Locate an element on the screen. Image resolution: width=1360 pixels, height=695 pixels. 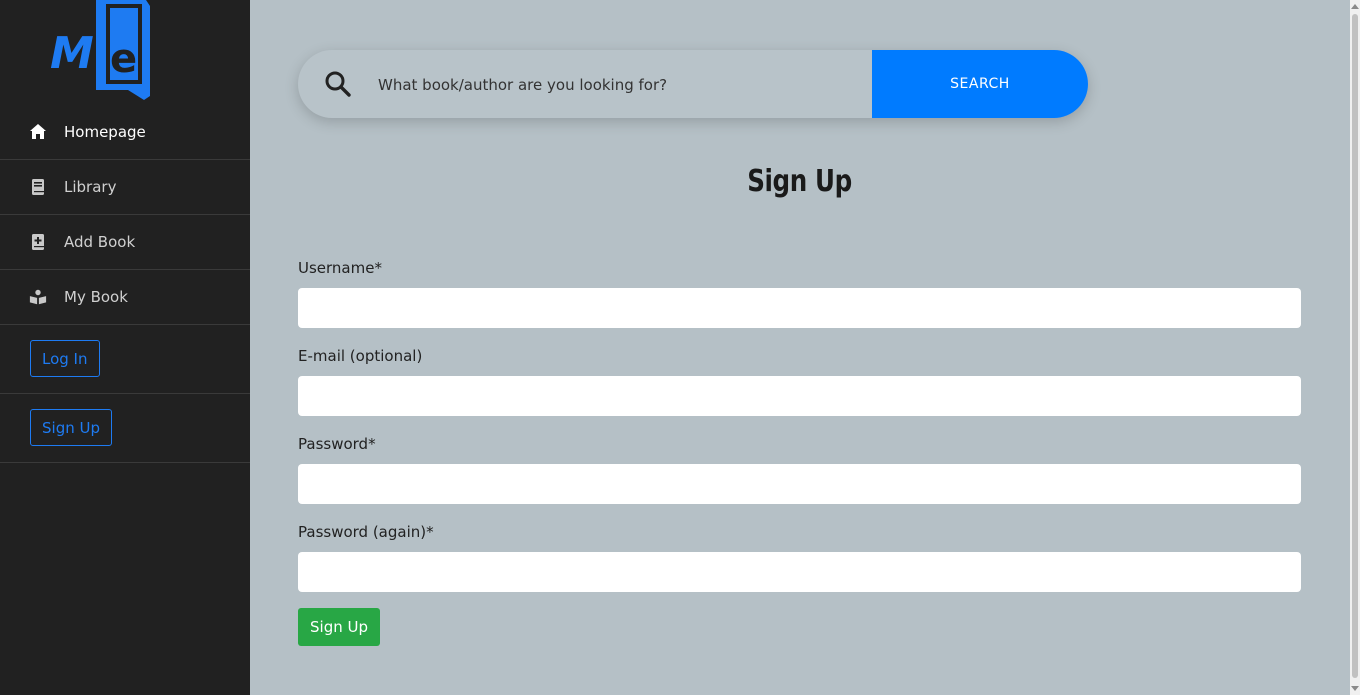
scroll-thumb is located at coordinates (1355, 346).